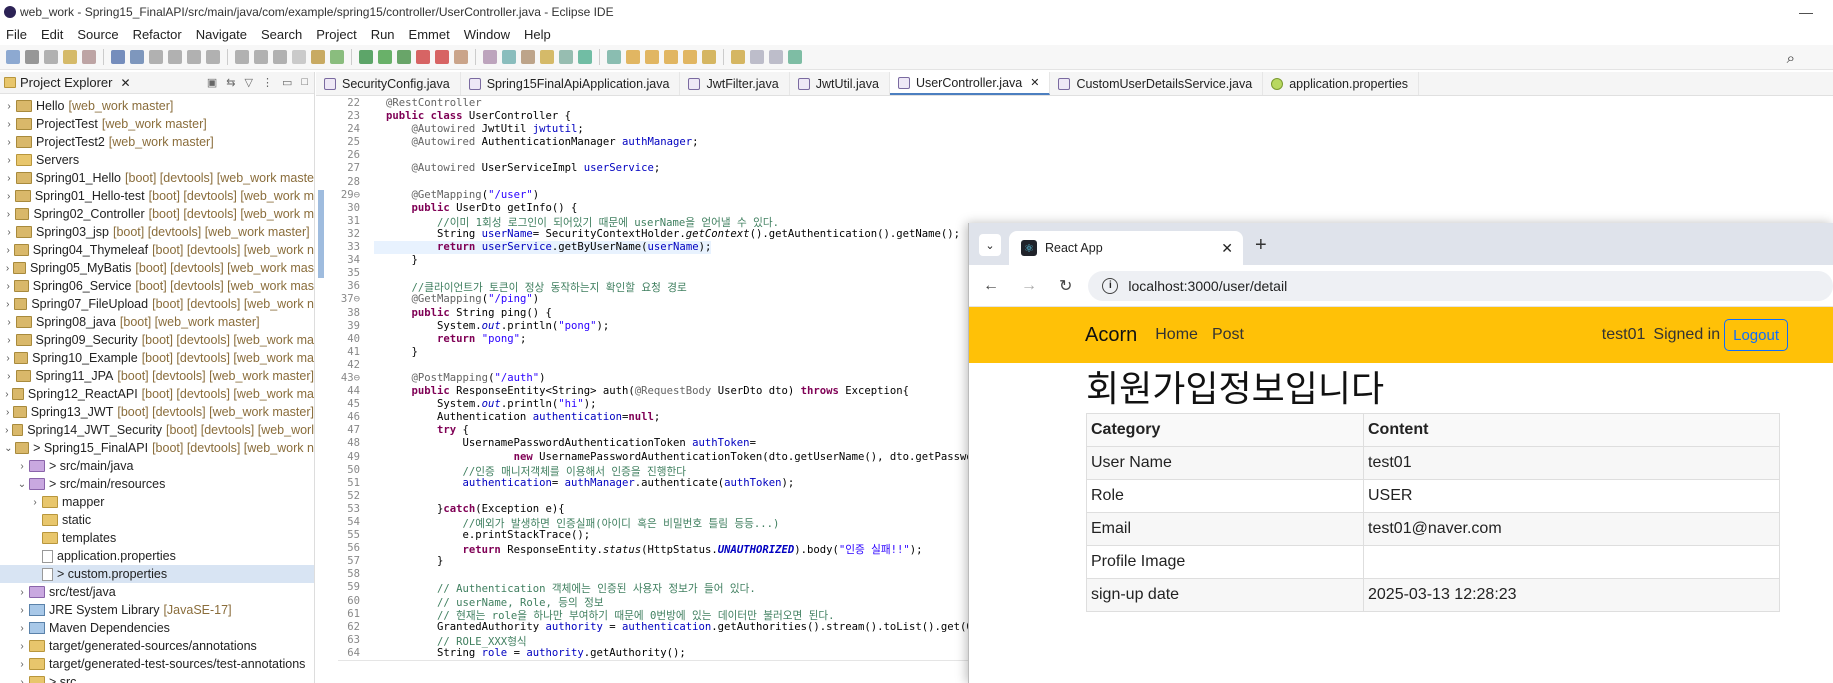 The image size is (1833, 683). What do you see at coordinates (157, 106) in the screenshot?
I see `tree-item: › Hello [web_work master]` at bounding box center [157, 106].